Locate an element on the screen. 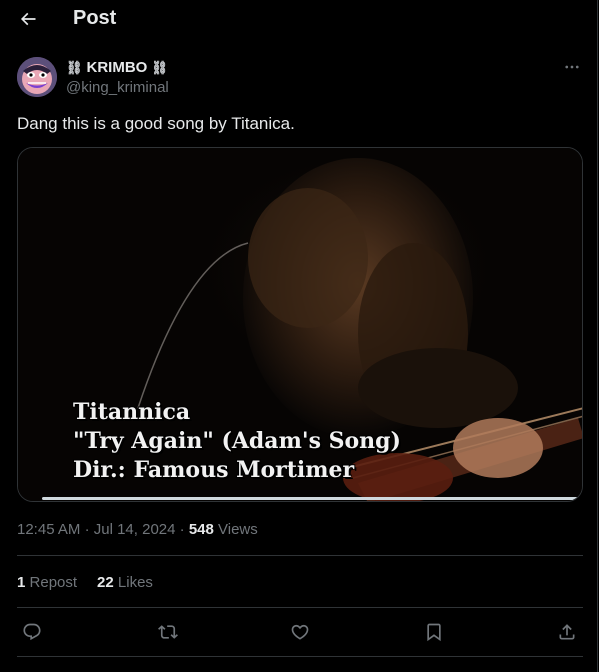  like-button is located at coordinates (300, 632).